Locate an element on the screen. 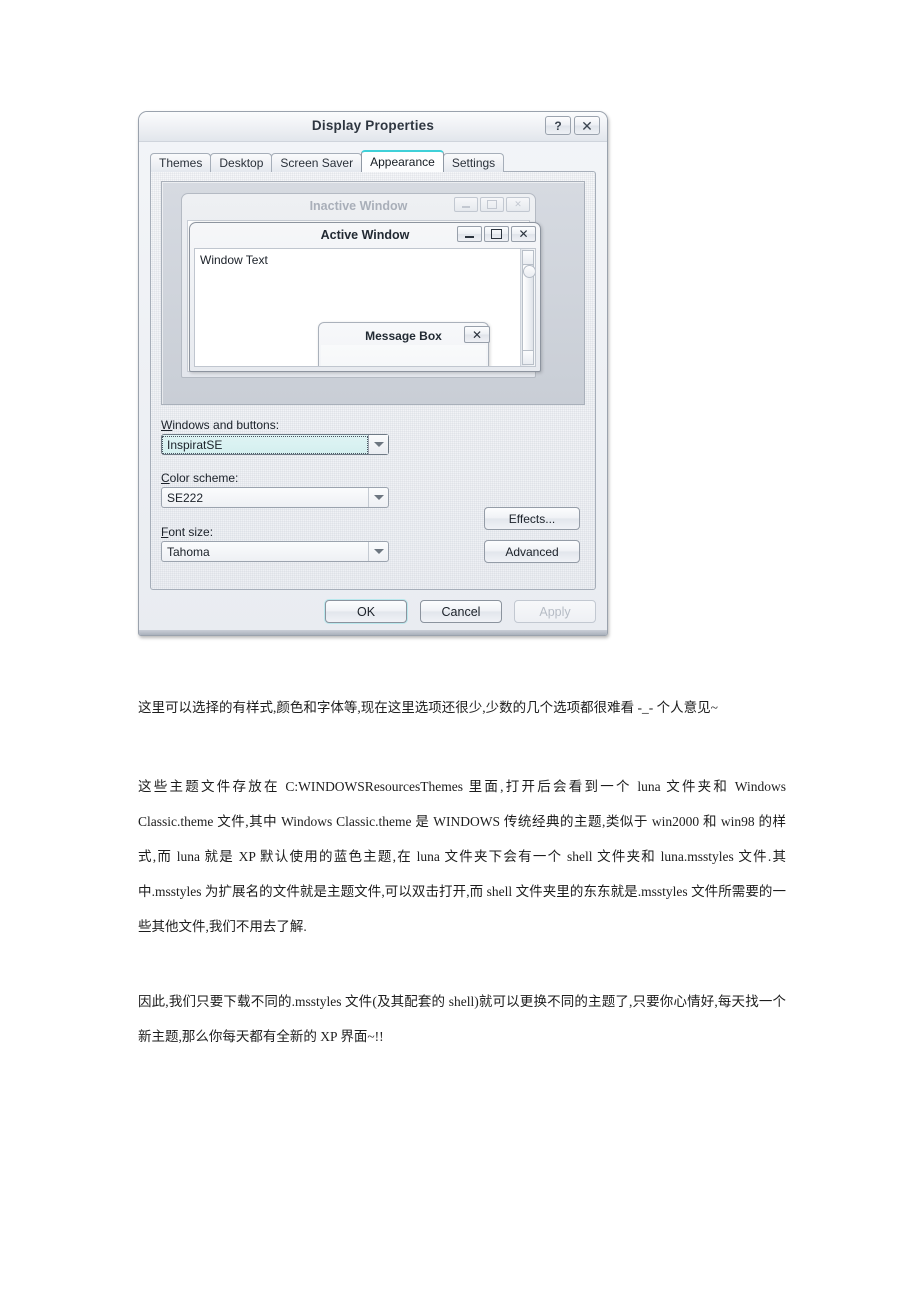 This screenshot has height=1302, width=920. scroll-up-arrow-icon is located at coordinates (528, 257).